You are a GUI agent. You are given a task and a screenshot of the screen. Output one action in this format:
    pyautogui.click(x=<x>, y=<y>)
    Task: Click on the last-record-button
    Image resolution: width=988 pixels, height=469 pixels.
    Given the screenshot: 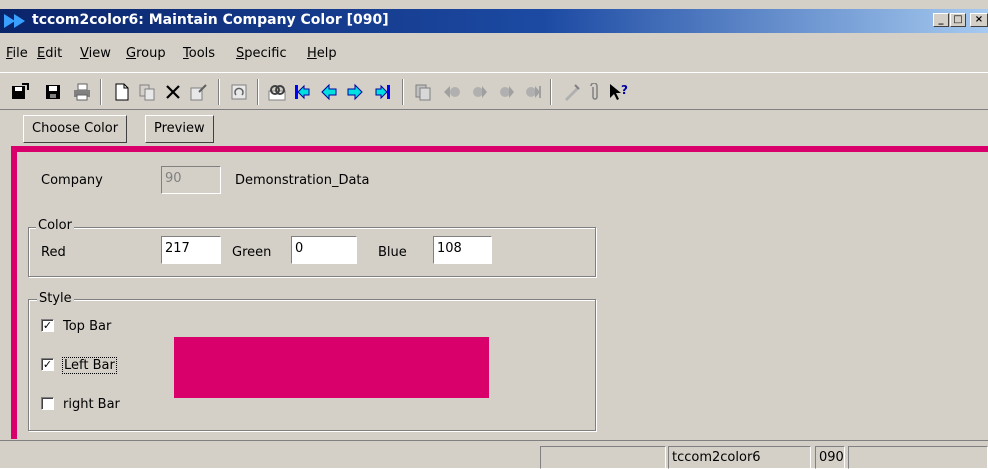 What is the action you would take?
    pyautogui.click(x=383, y=92)
    